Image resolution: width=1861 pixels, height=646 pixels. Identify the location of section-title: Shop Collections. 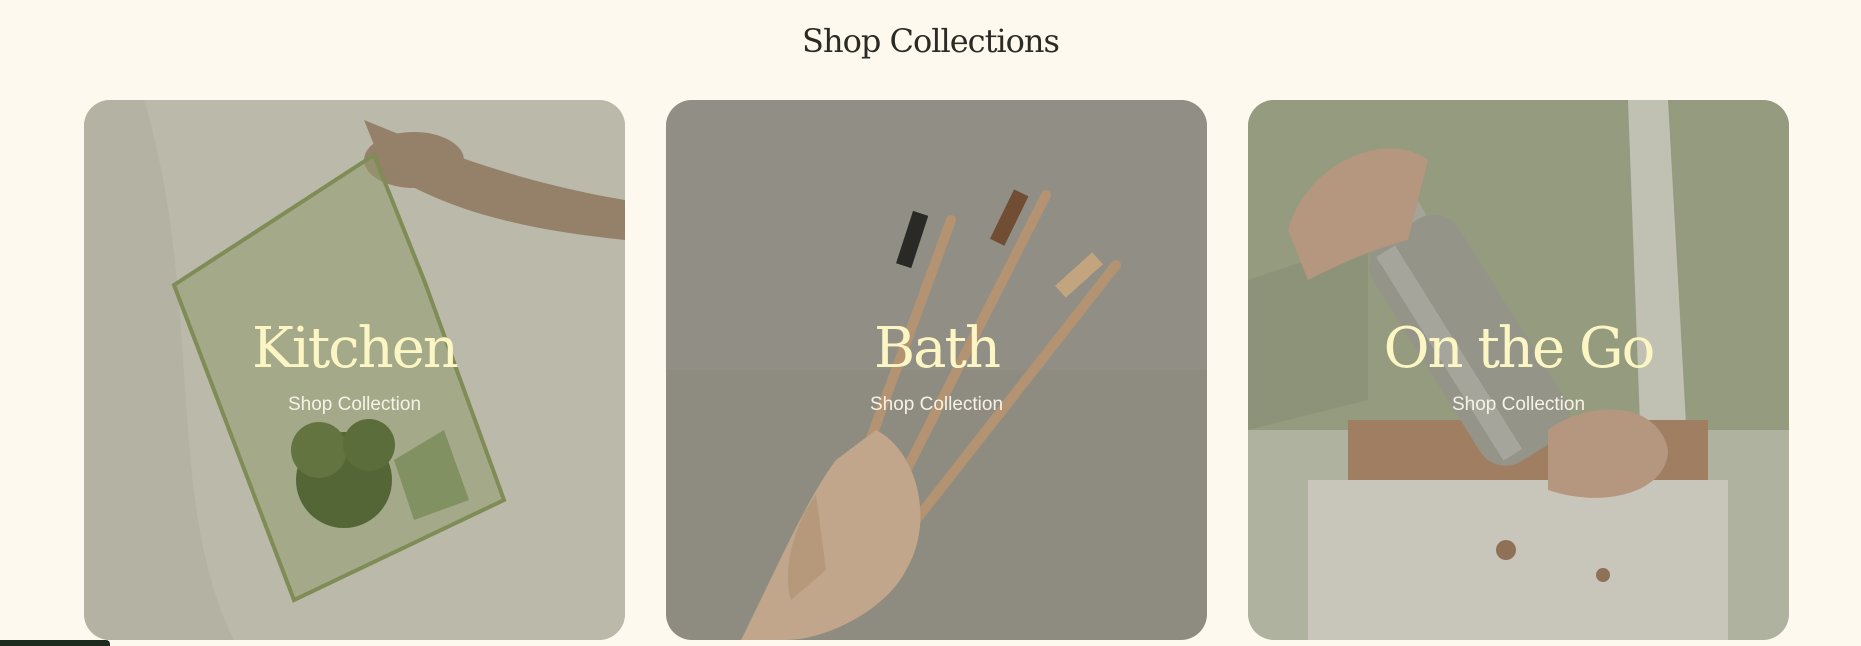
(931, 41).